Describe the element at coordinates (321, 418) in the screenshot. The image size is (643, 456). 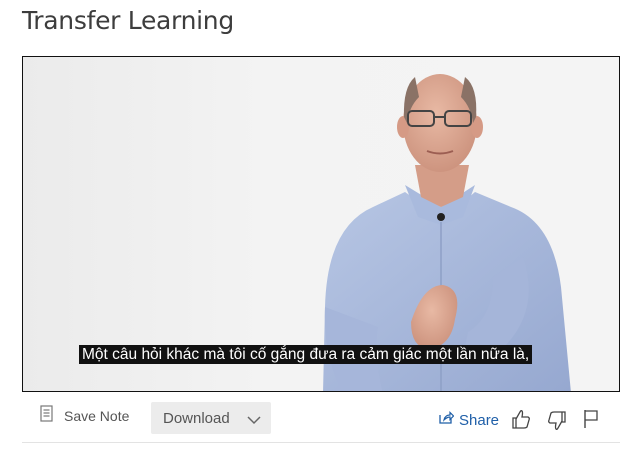
I see `video-toolbar: Save Note Download Share` at that location.